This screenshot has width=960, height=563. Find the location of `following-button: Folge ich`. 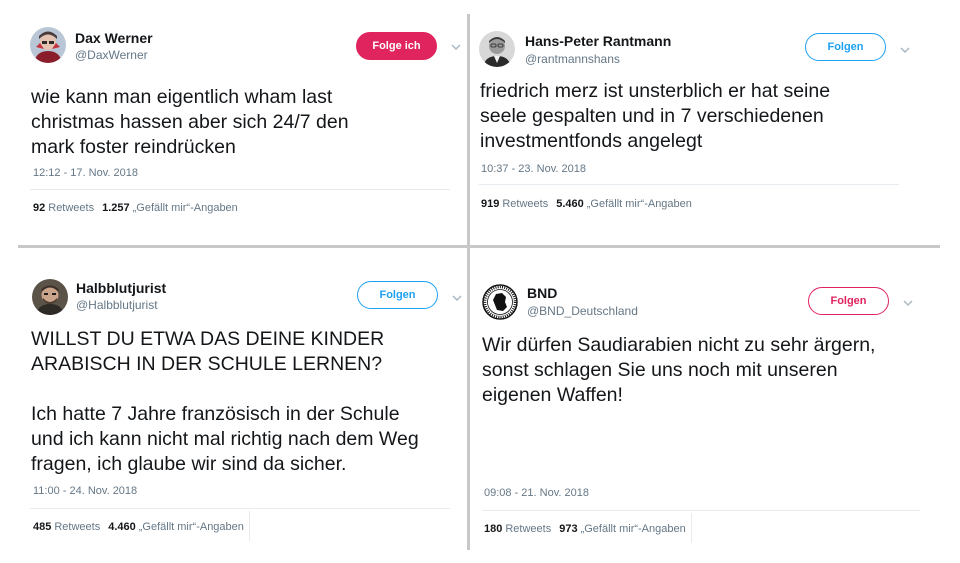

following-button: Folge ich is located at coordinates (396, 46).